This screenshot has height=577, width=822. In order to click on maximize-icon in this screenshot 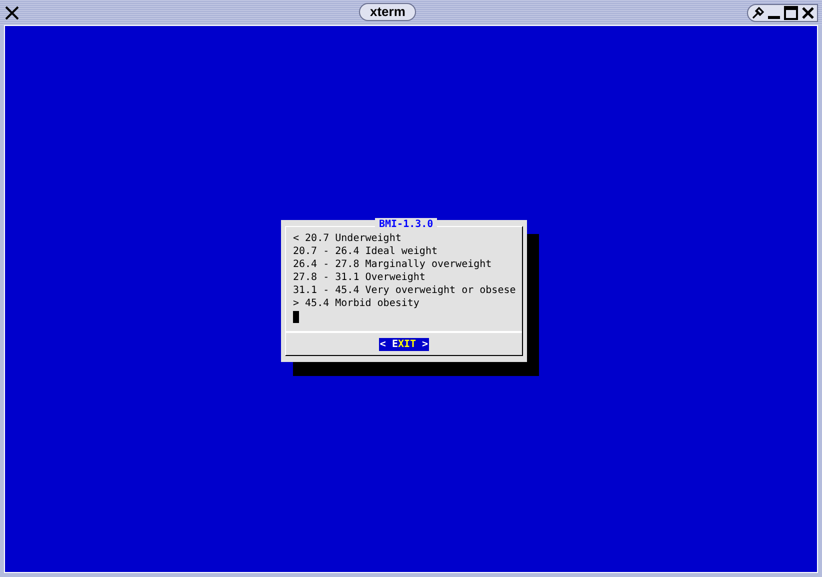, I will do `click(791, 12)`.